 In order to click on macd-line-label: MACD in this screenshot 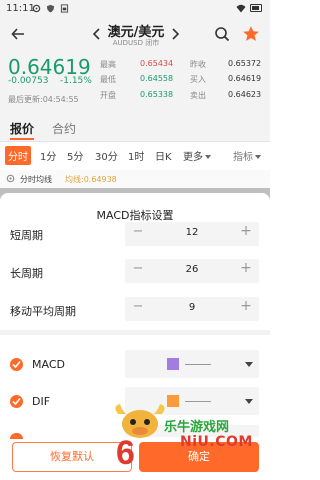, I will do `click(48, 364)`.